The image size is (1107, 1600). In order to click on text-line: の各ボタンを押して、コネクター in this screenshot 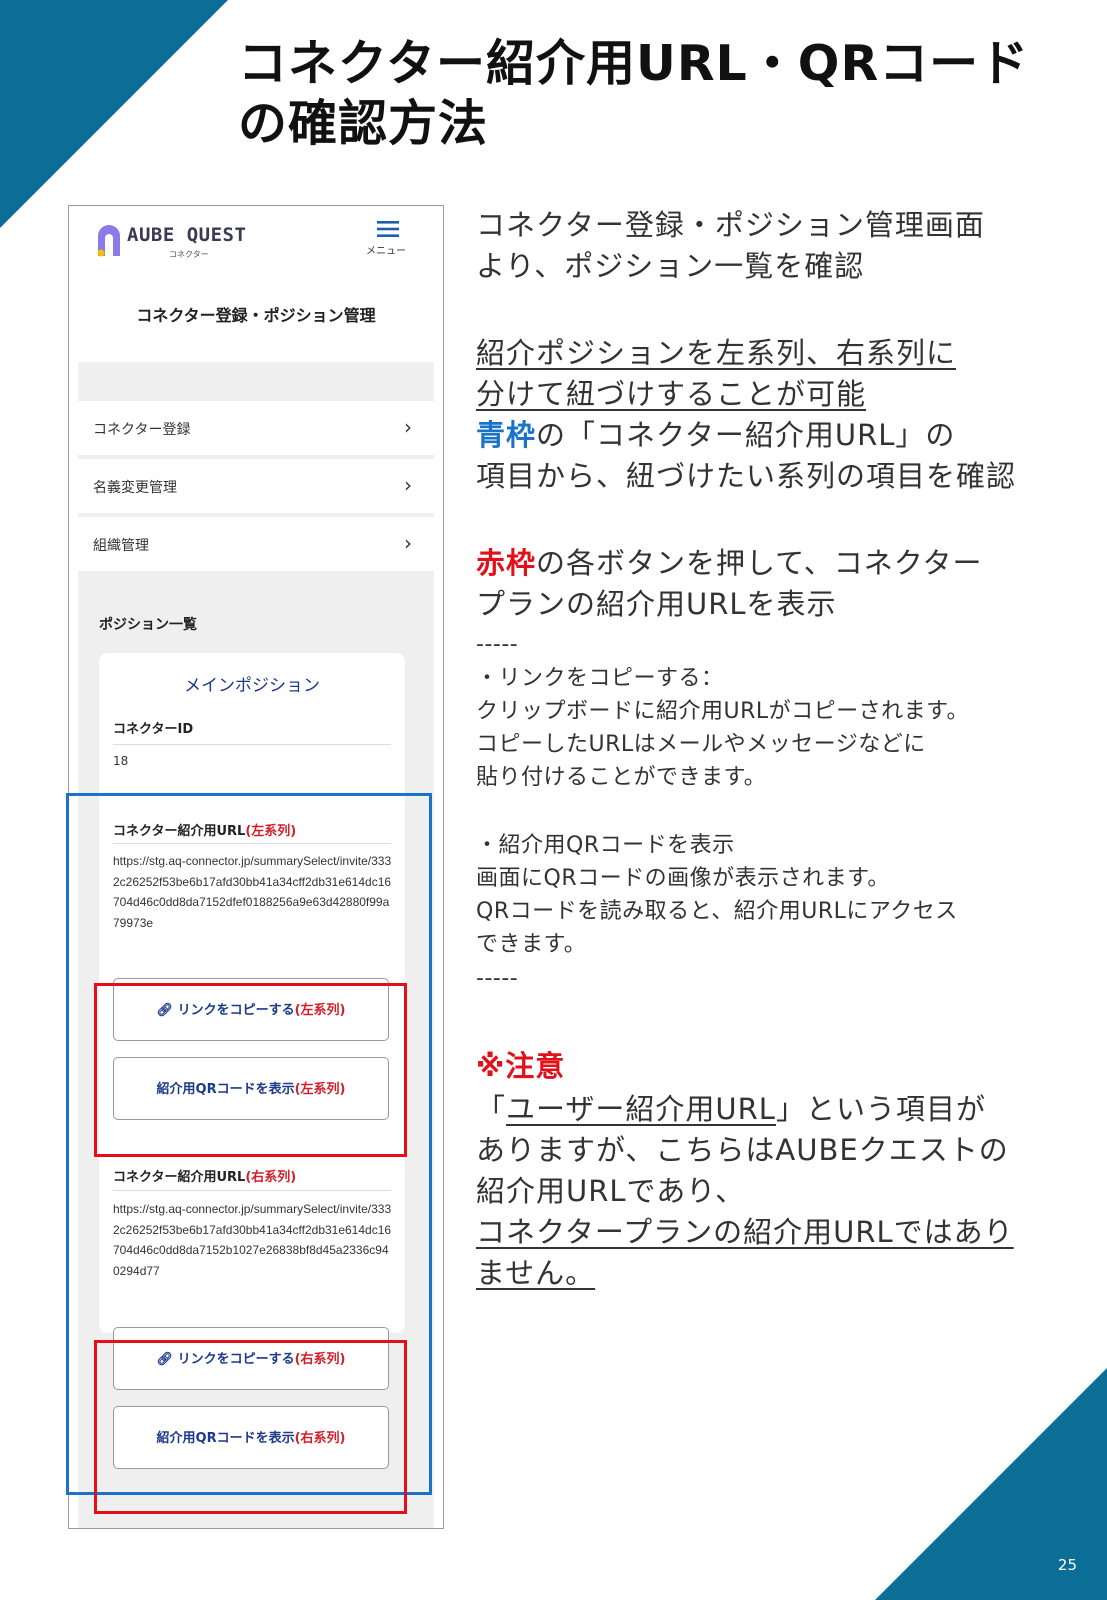, I will do `click(759, 563)`.